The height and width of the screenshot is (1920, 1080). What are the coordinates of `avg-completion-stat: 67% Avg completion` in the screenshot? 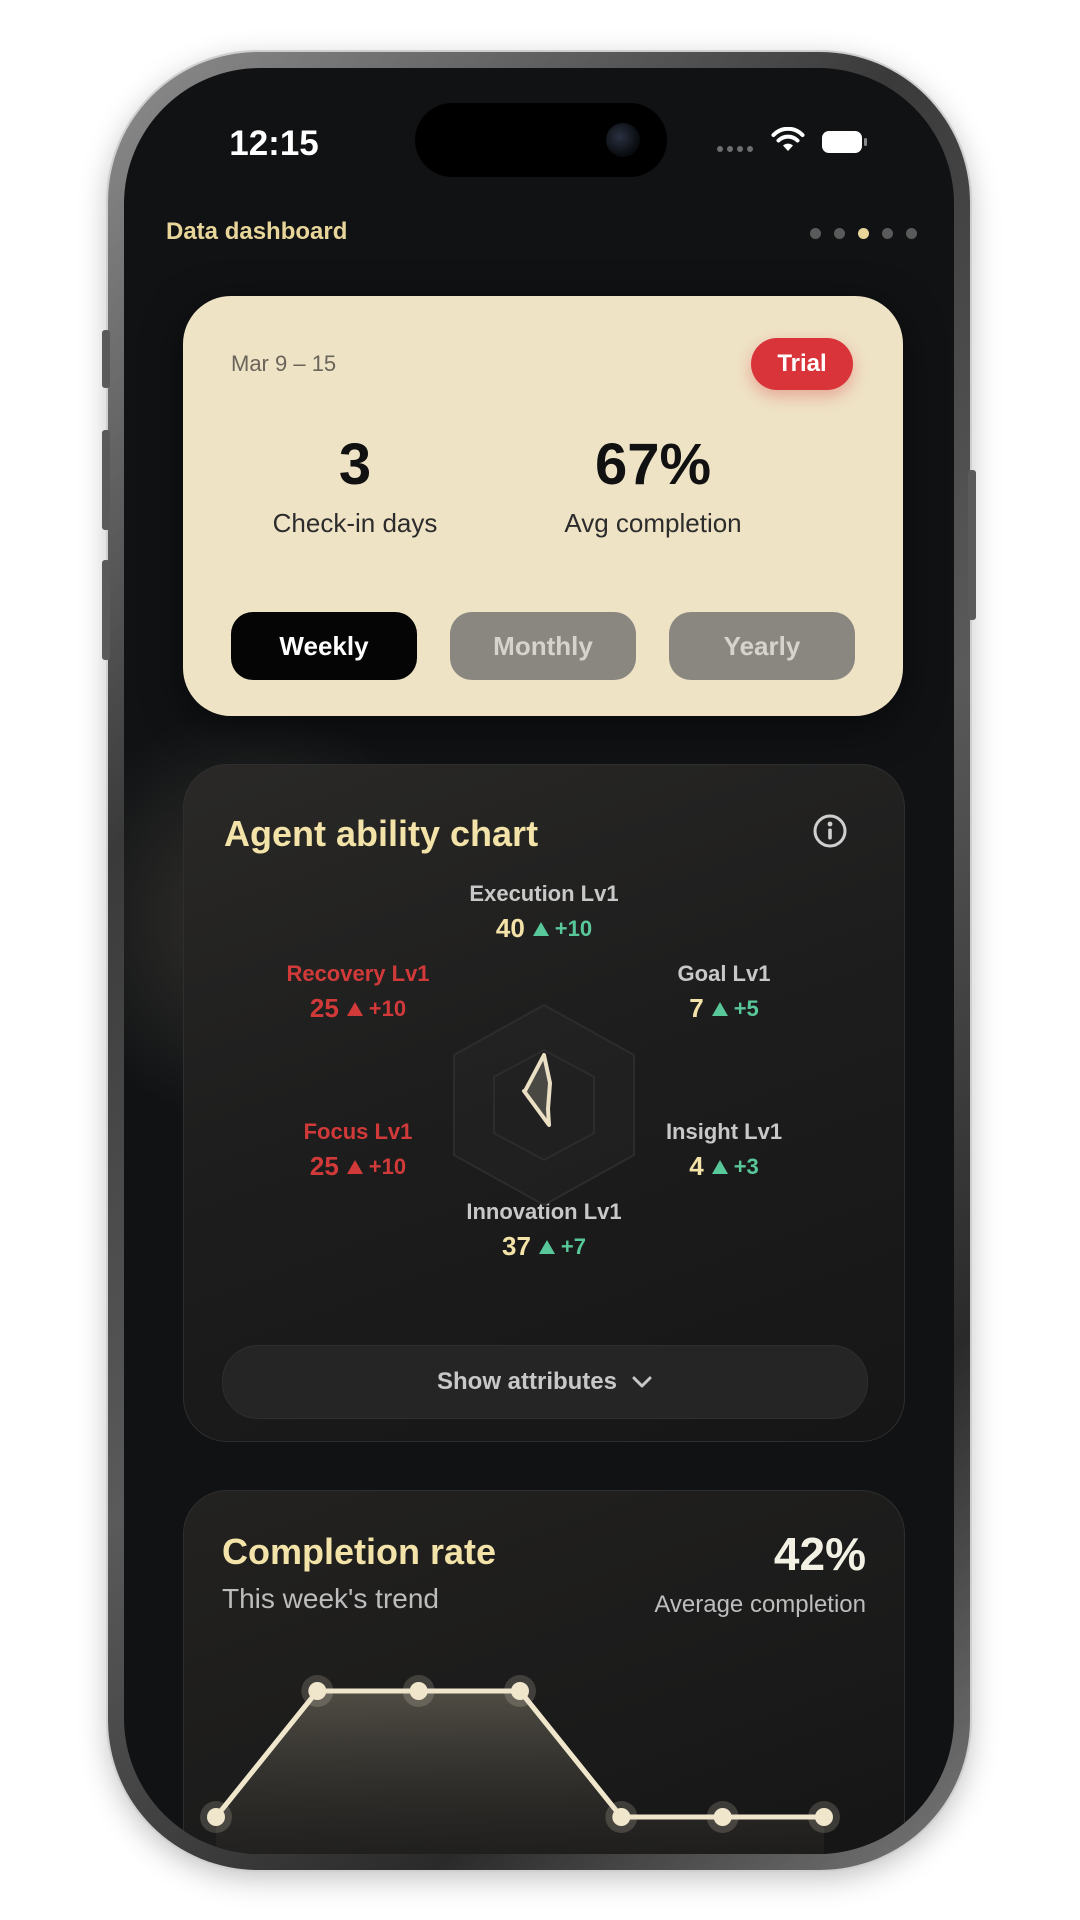 It's located at (653, 485).